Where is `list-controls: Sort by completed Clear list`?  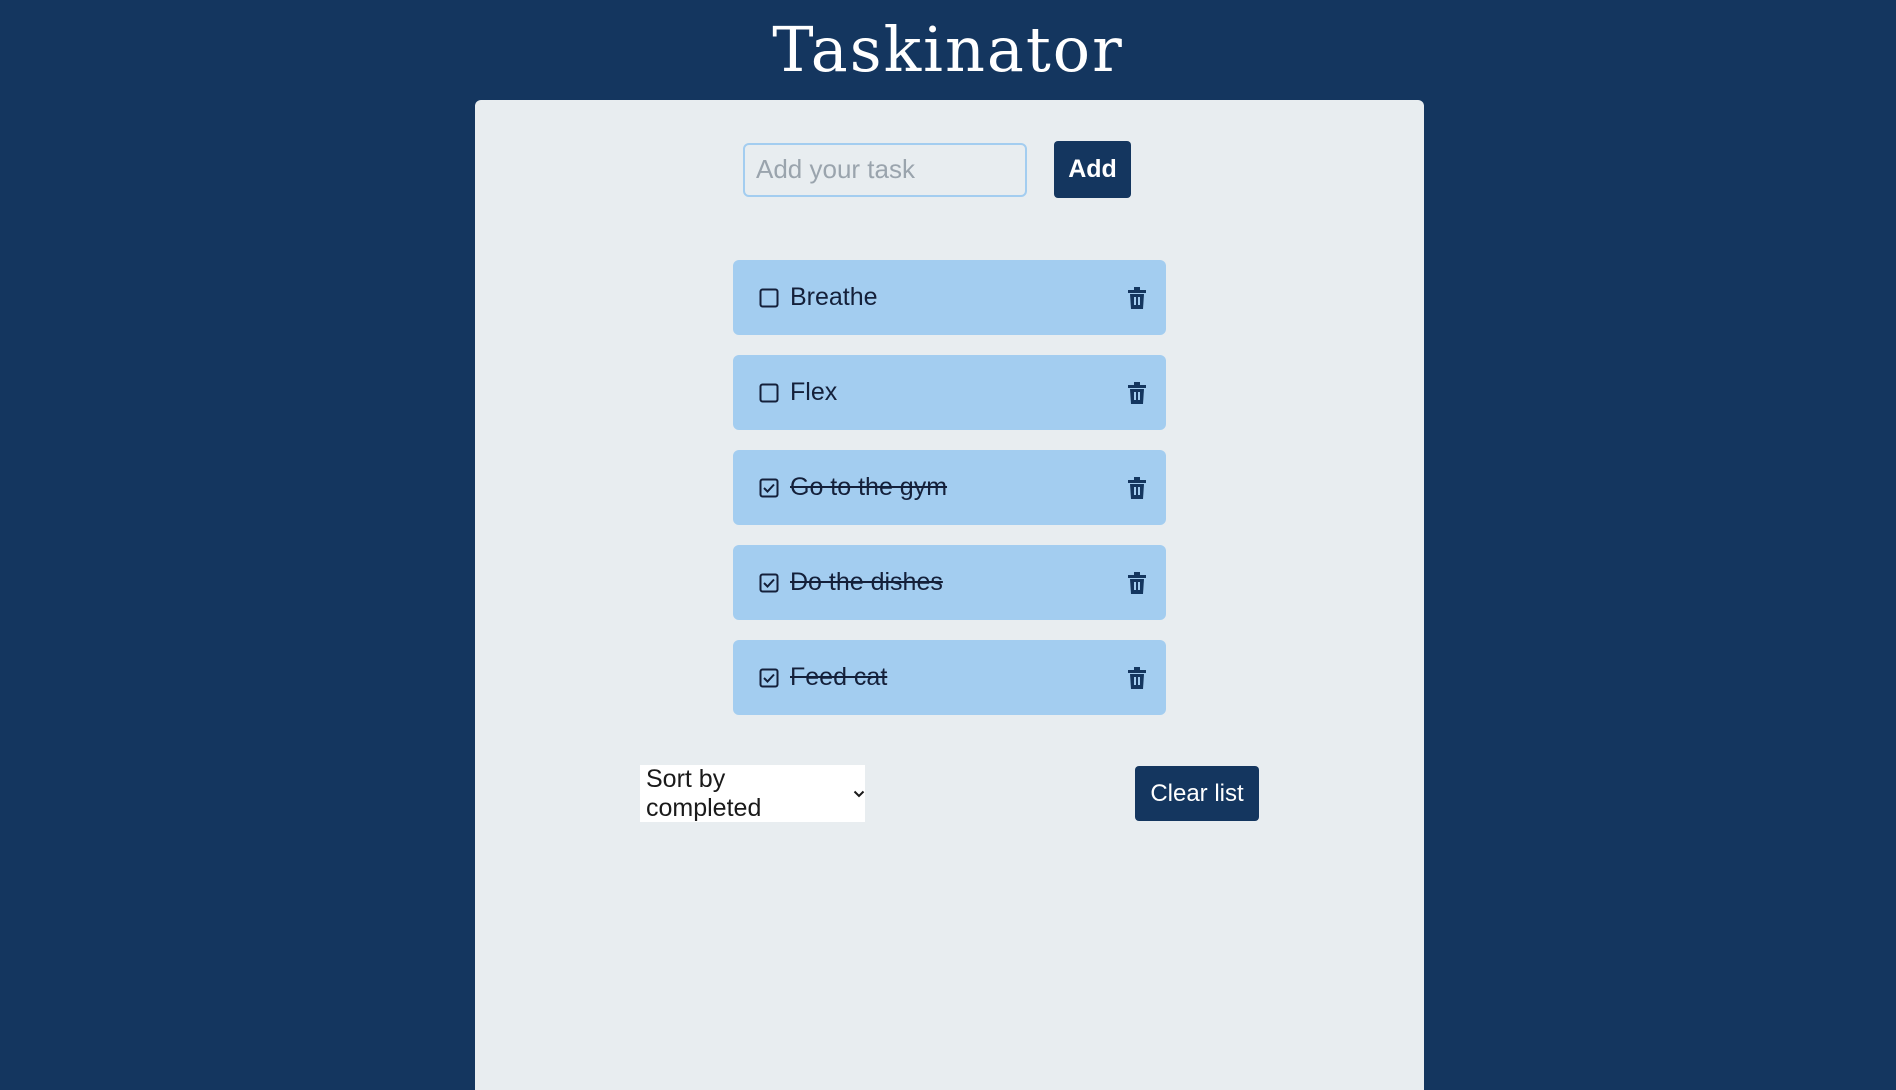
list-controls: Sort by completed Clear list is located at coordinates (949, 793).